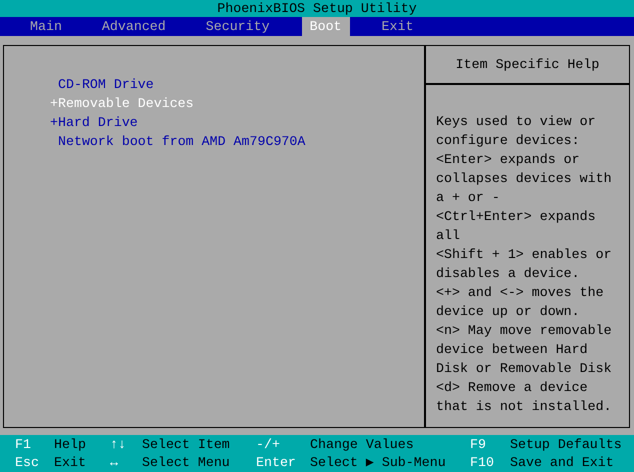  I want to click on help-text: <Shift + 1> enables or, so click(524, 255).